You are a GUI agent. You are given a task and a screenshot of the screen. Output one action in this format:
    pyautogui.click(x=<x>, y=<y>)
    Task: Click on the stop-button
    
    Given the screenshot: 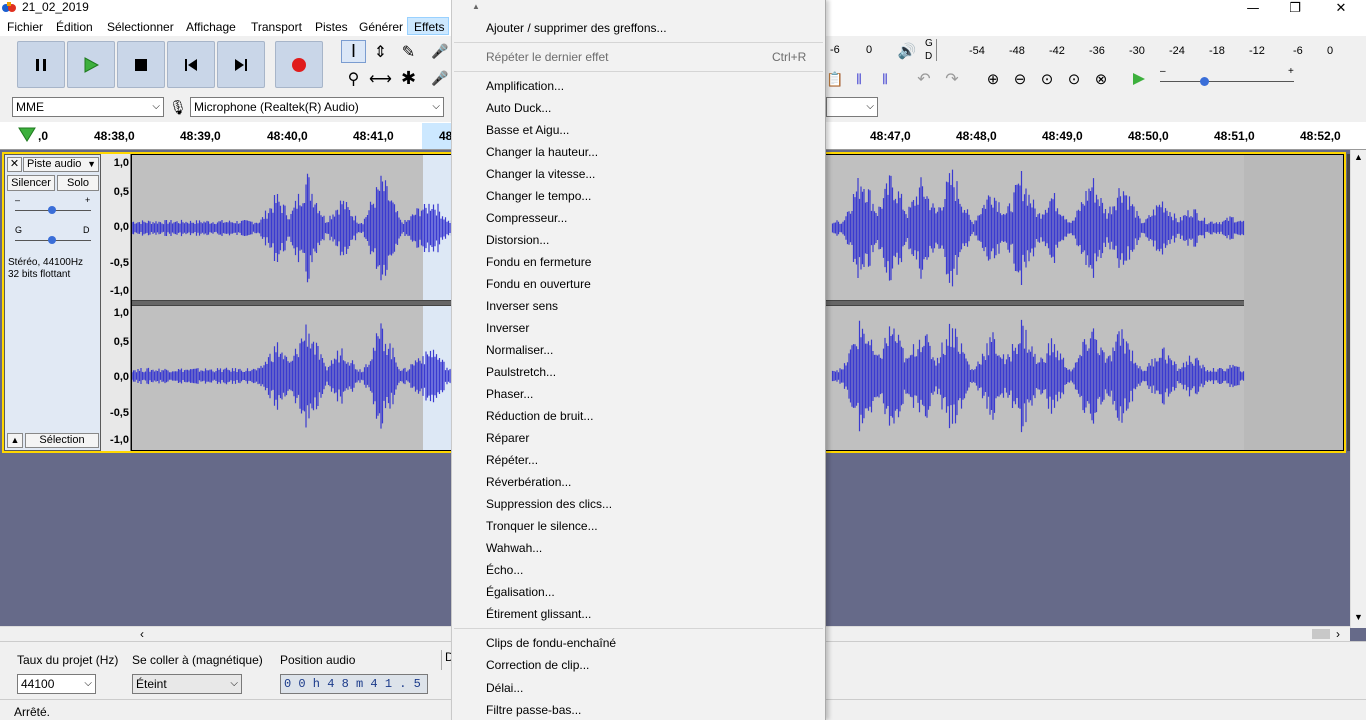 What is the action you would take?
    pyautogui.click(x=141, y=64)
    